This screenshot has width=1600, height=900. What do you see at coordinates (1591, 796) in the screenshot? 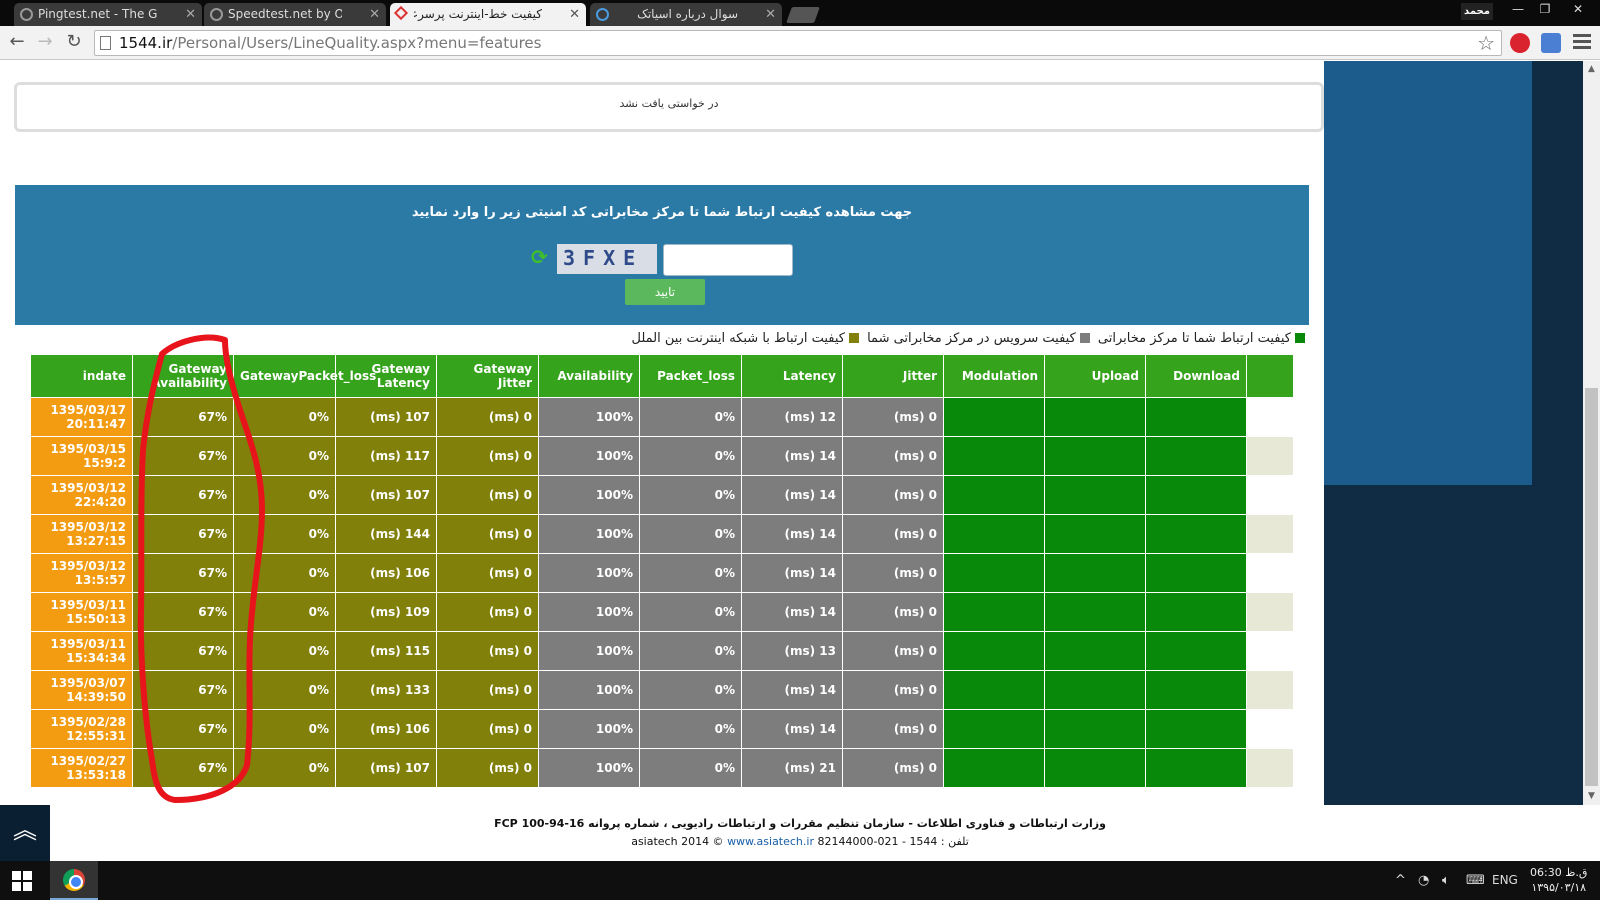
I see `scroll-down-arrow-icon: ▼` at bounding box center [1591, 796].